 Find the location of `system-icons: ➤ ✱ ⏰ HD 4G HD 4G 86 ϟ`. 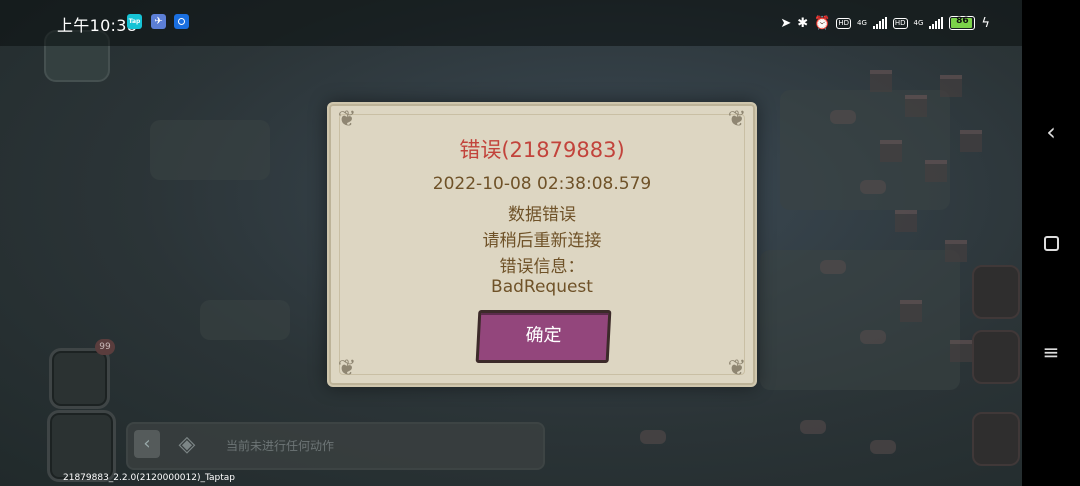

system-icons: ➤ ✱ ⏰ HD 4G HD 4G 86 ϟ is located at coordinates (885, 23).